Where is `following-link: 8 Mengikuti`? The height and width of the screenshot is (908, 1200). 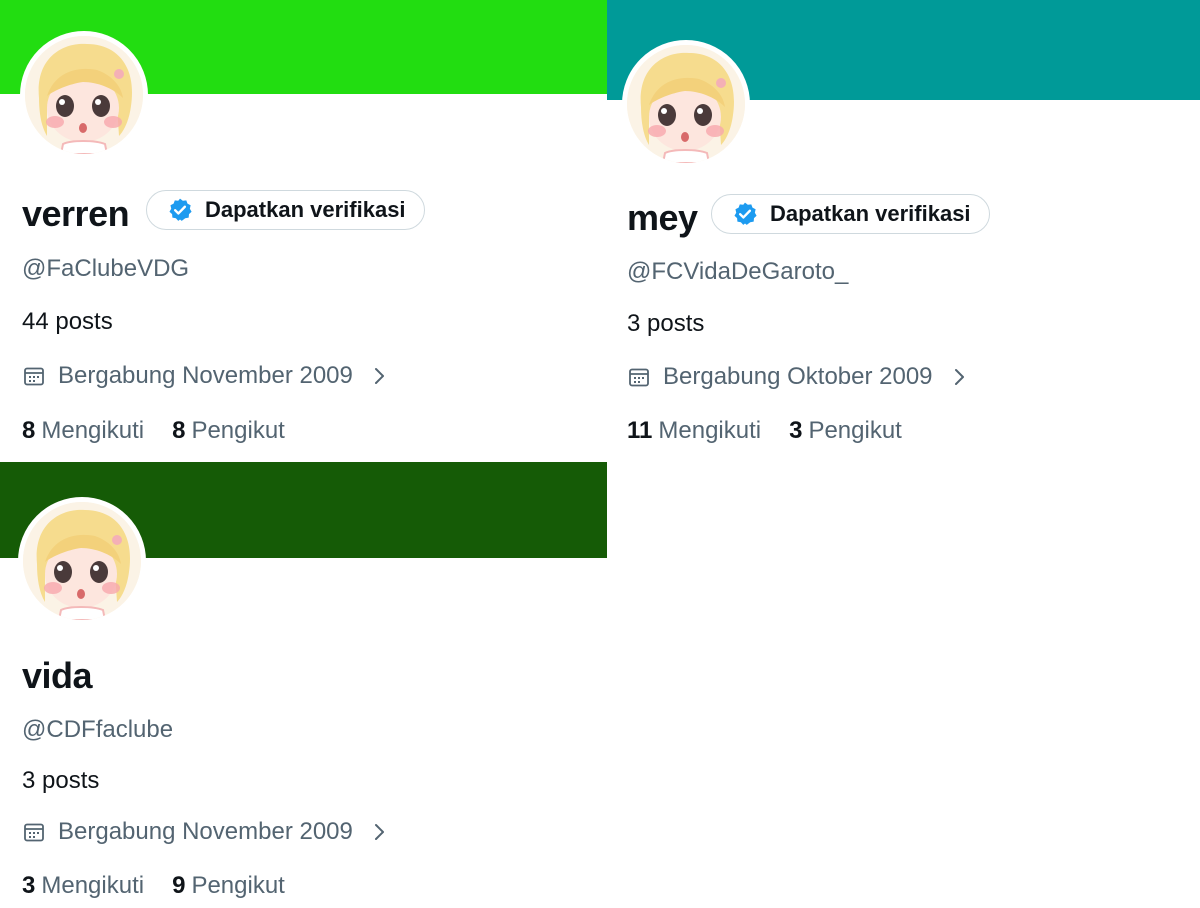 following-link: 8 Mengikuti is located at coordinates (83, 431).